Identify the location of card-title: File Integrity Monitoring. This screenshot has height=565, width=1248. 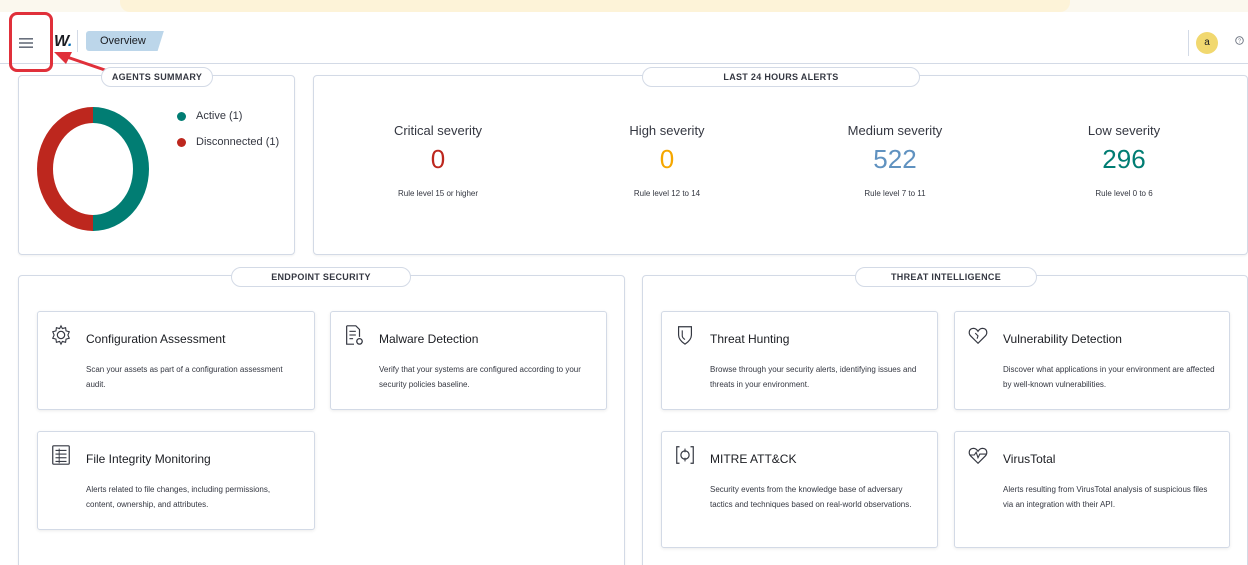
(148, 459).